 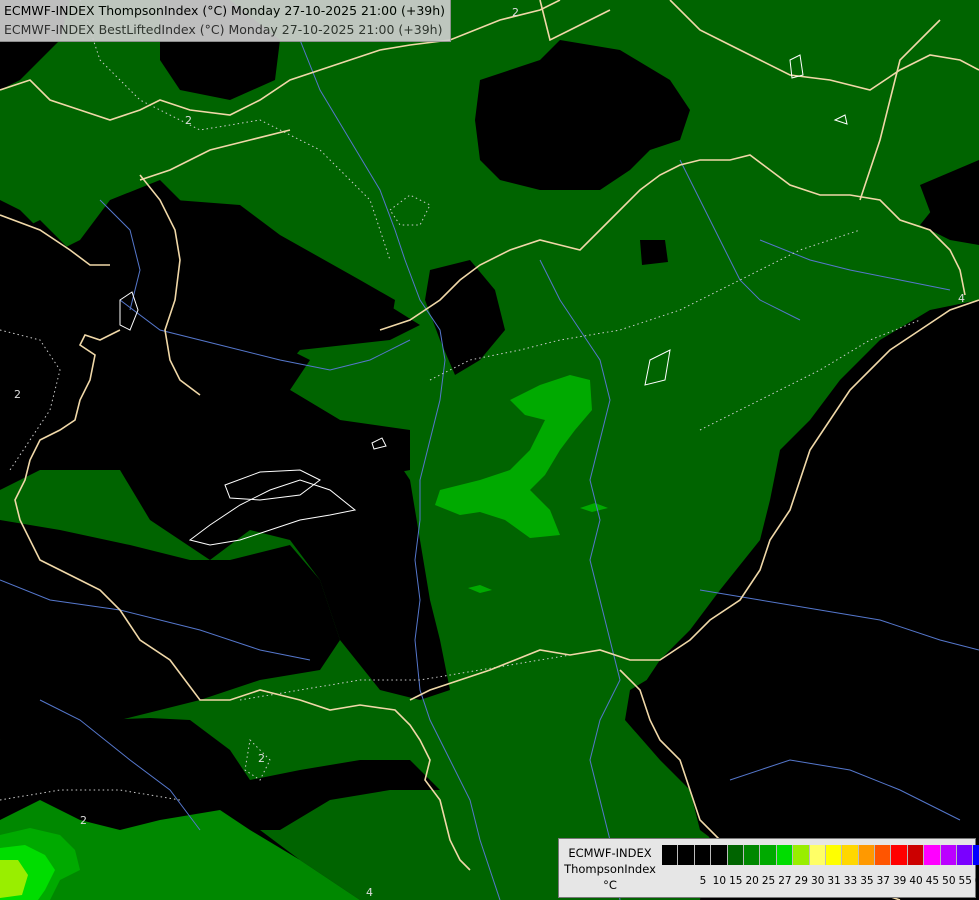 I want to click on legend-tick-label: 5, so click(x=703, y=881).